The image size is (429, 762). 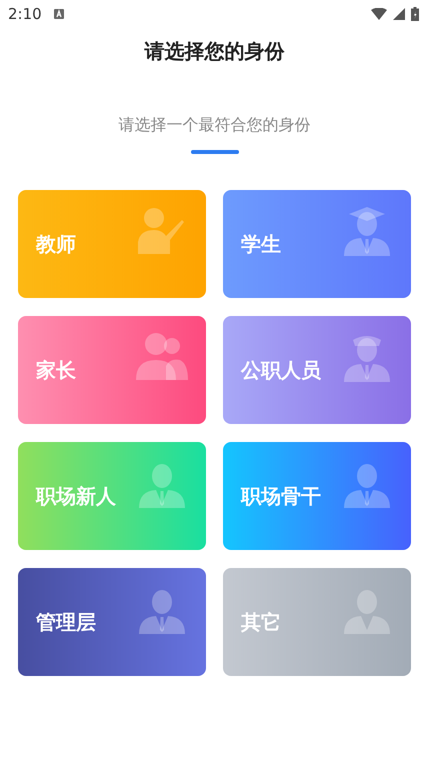 I want to click on role-card: 教师, so click(x=112, y=244).